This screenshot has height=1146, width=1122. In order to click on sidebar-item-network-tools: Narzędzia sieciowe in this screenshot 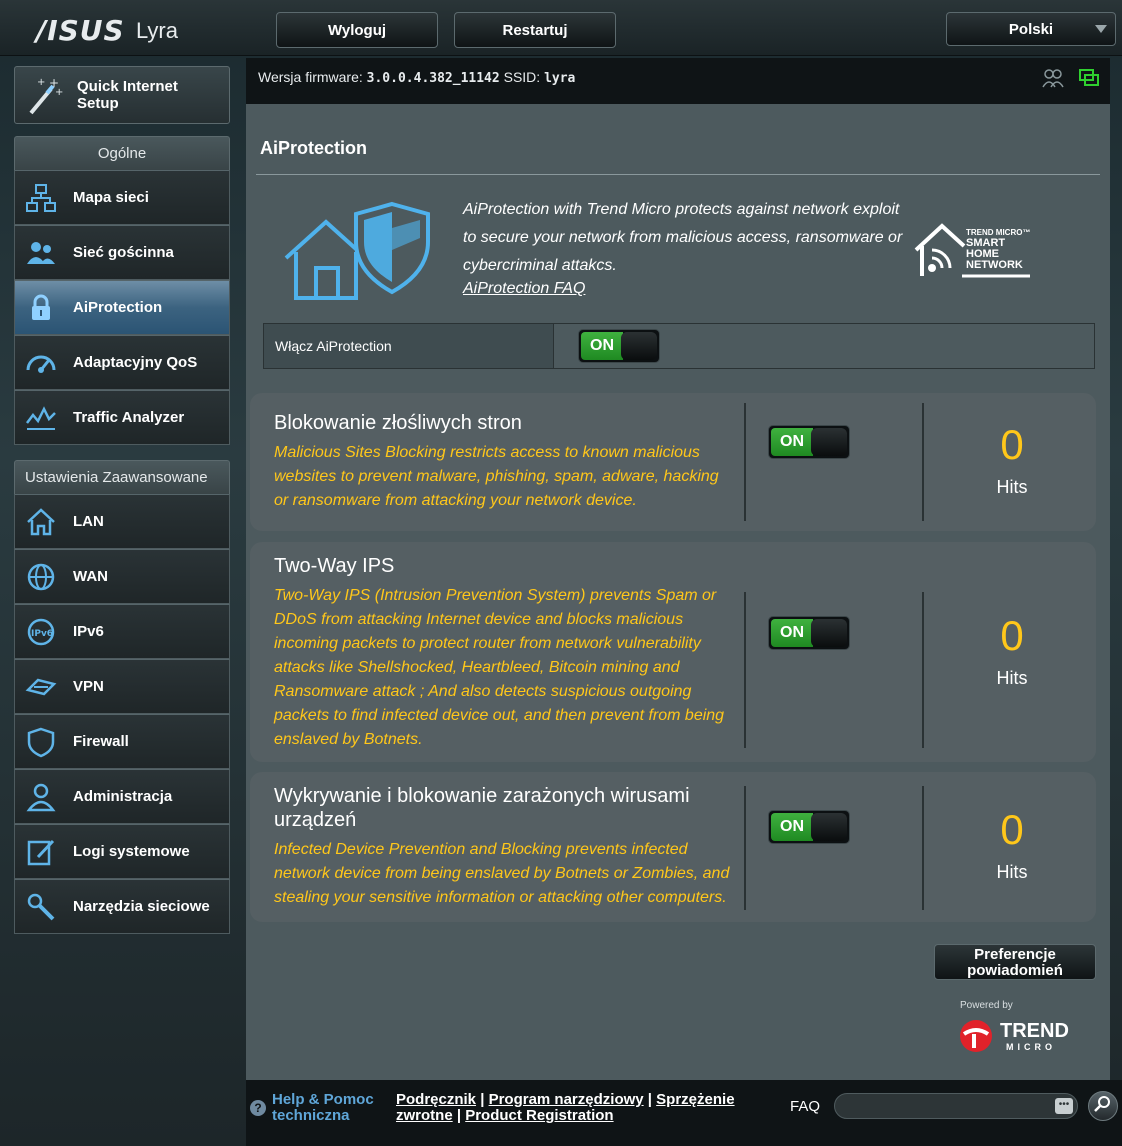, I will do `click(122, 906)`.